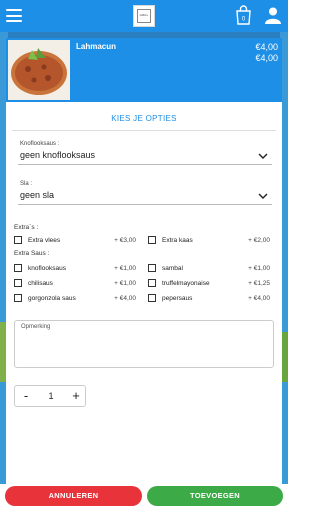 The width and height of the screenshot is (320, 512). I want to click on sauce-label: gorgonzola saus, so click(52, 298).